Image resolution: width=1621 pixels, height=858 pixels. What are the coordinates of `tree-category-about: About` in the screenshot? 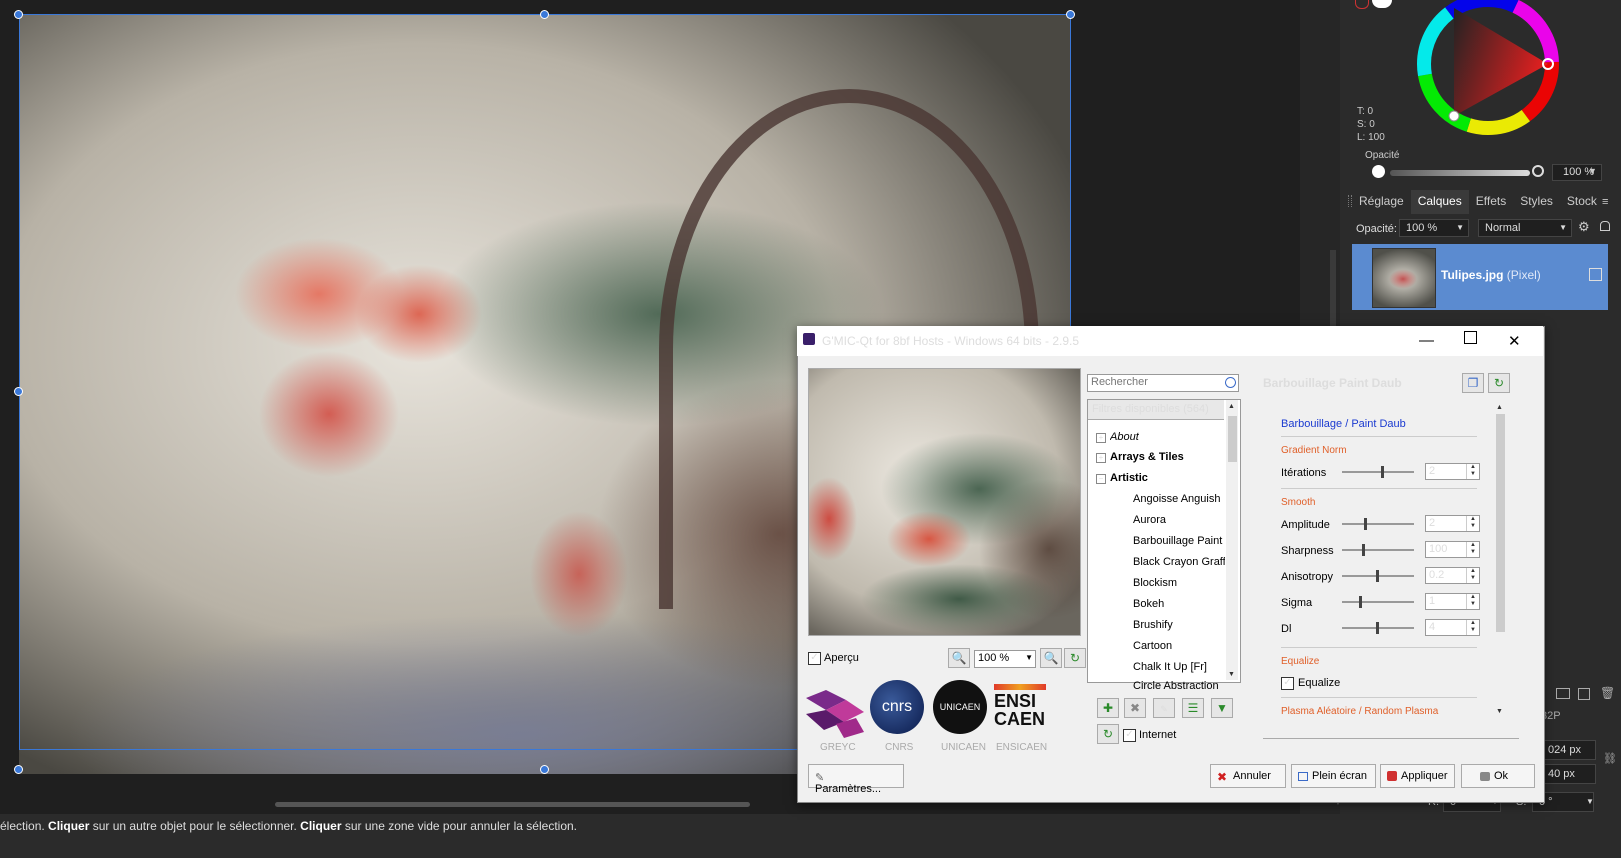 It's located at (1124, 437).